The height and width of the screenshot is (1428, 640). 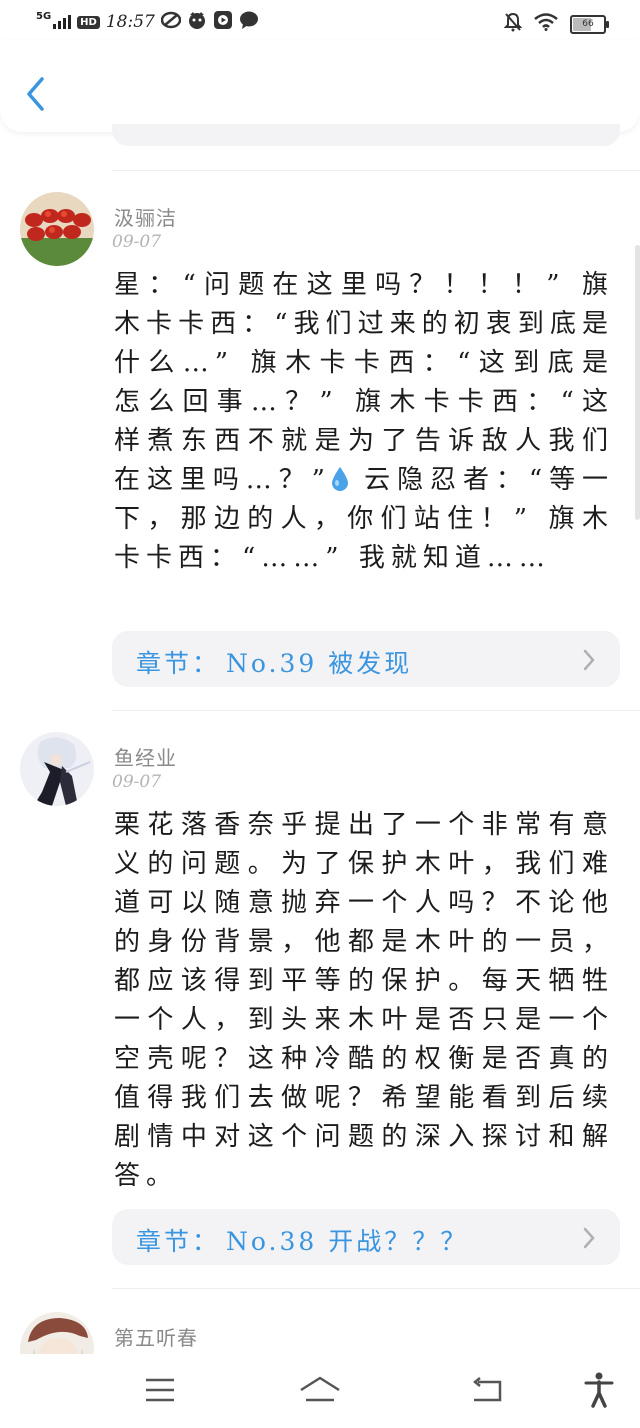 What do you see at coordinates (130, 22) in the screenshot?
I see `clock: 18:57` at bounding box center [130, 22].